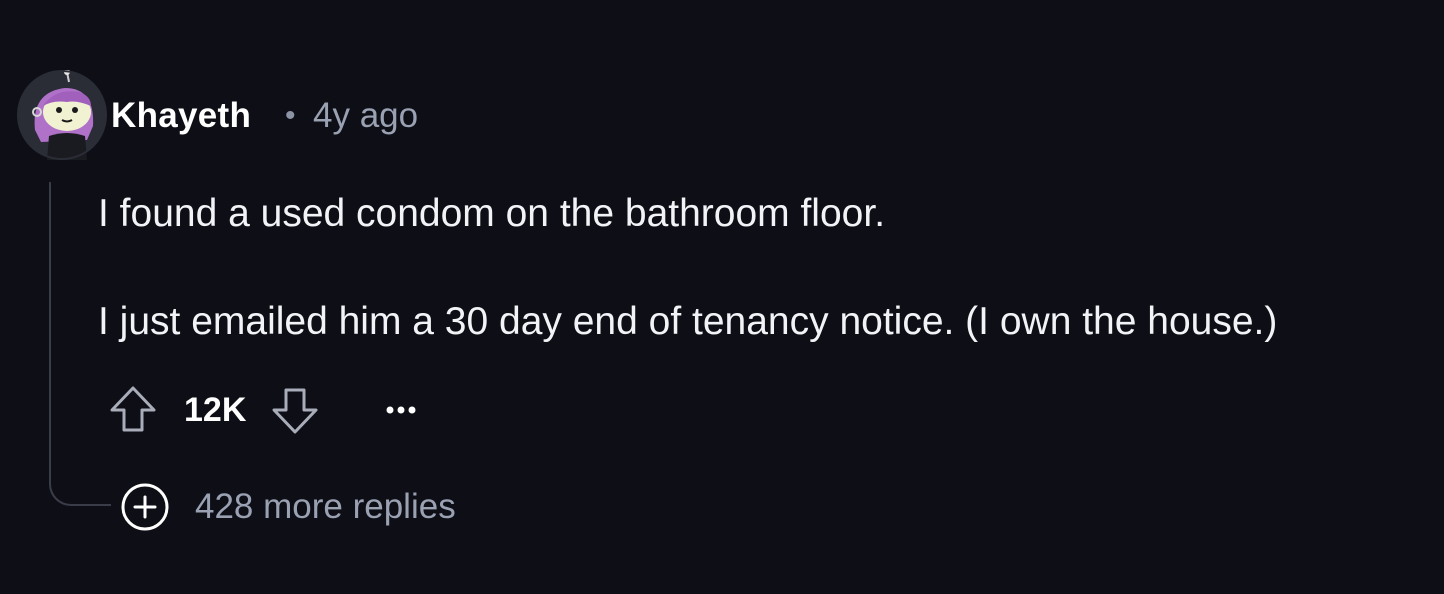  Describe the element at coordinates (80, 483) in the screenshot. I see `thread-connector` at that location.